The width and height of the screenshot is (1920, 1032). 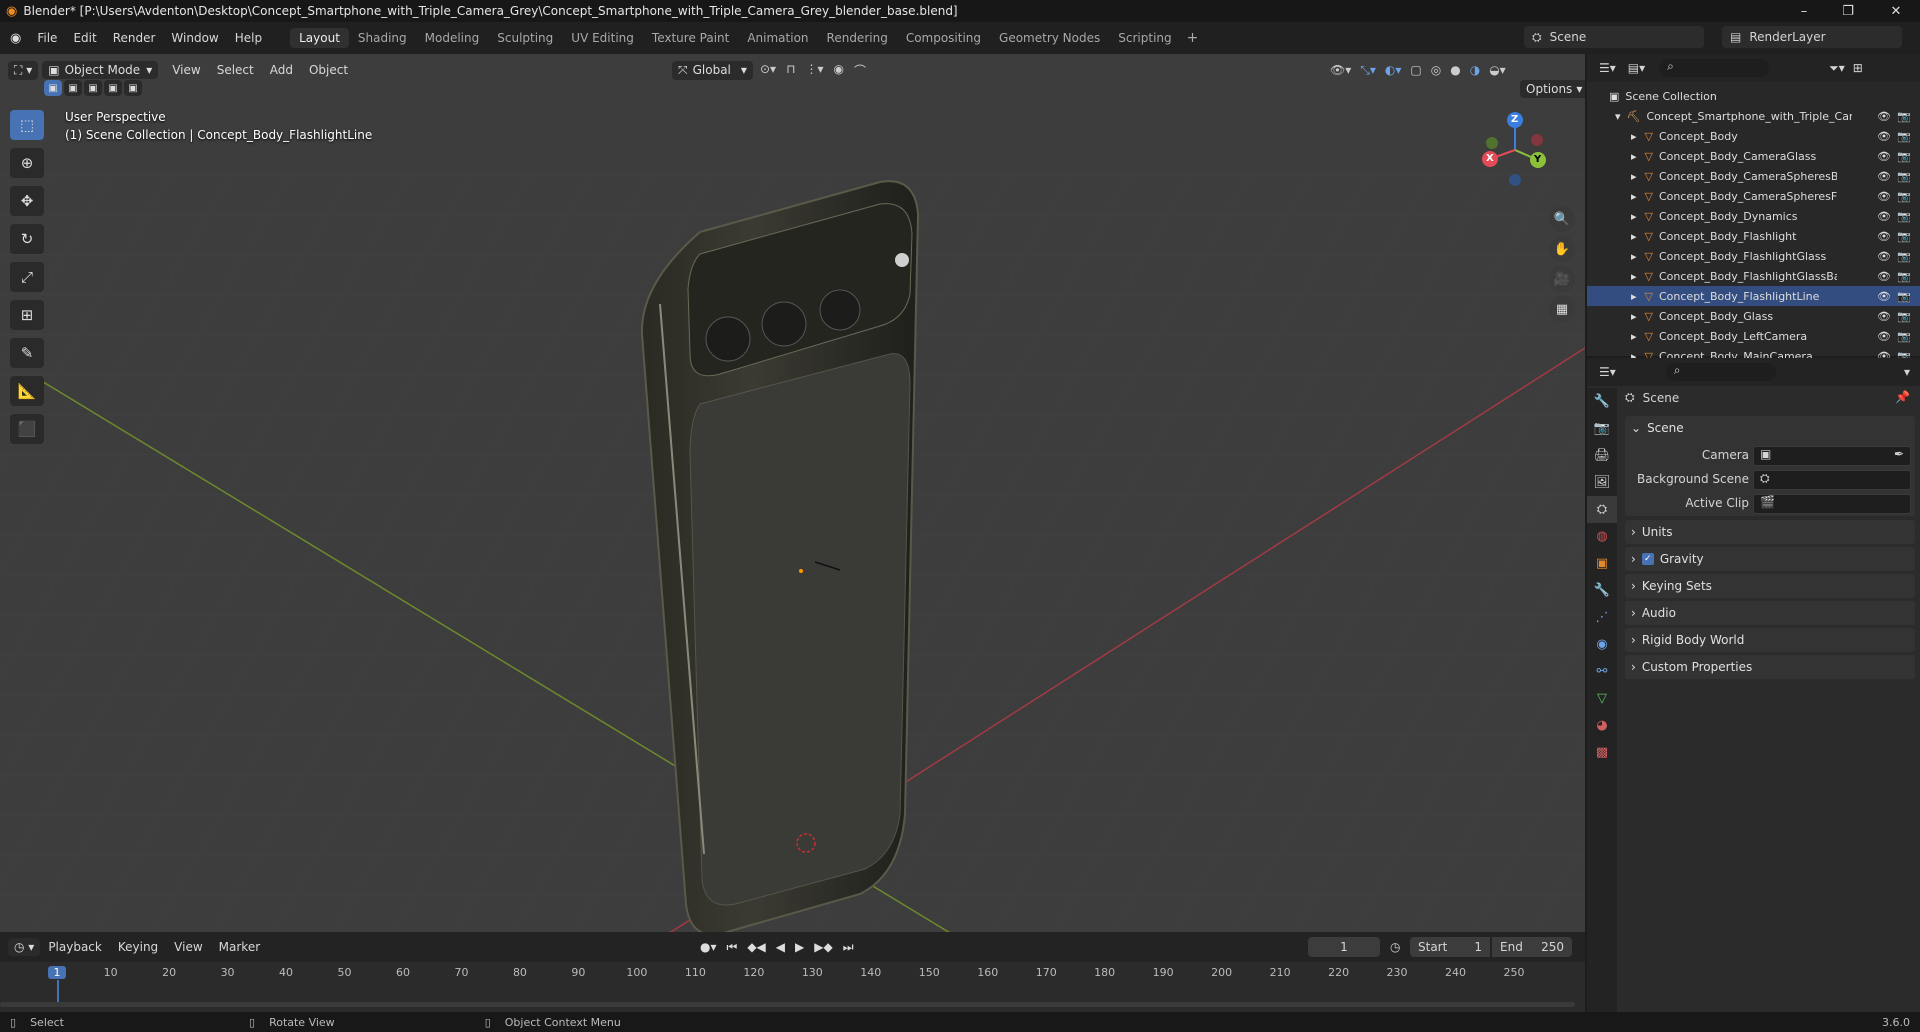 I want to click on outliner-row-object: ▸ ▽ Concept_Body_CameraSpheresBack 👁 📷, so click(x=1753, y=176).